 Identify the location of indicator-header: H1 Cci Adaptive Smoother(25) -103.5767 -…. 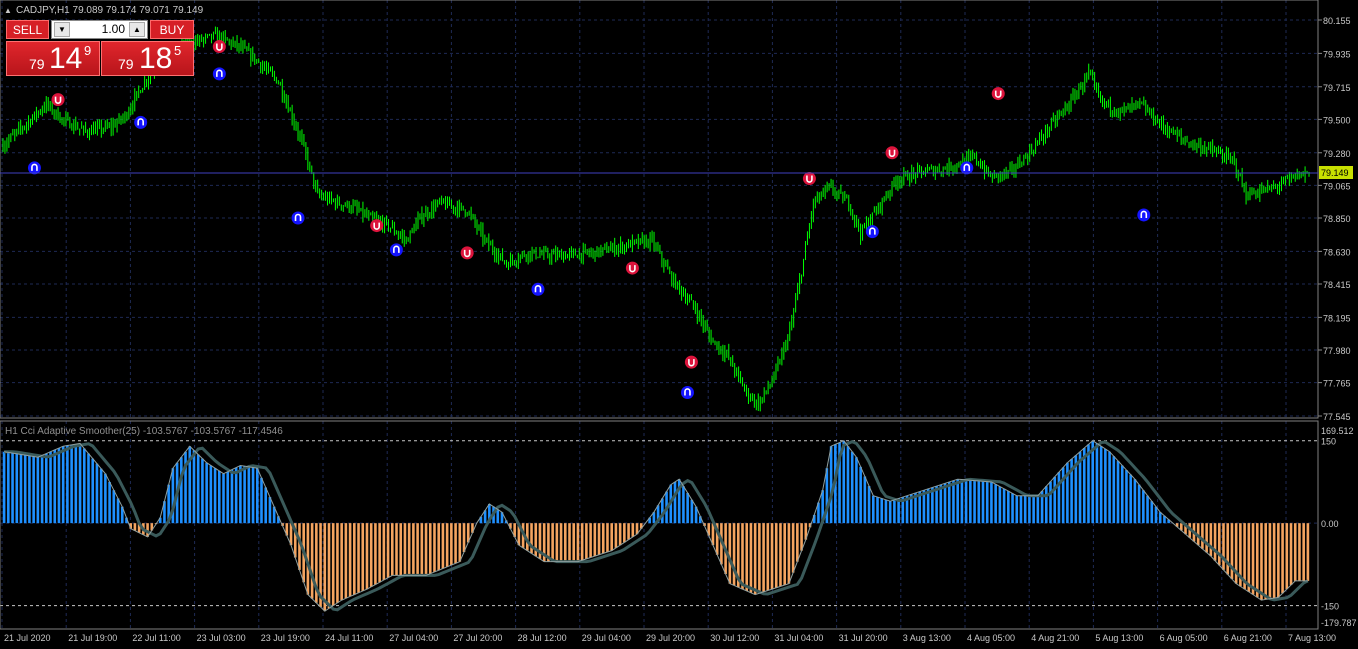
(144, 431).